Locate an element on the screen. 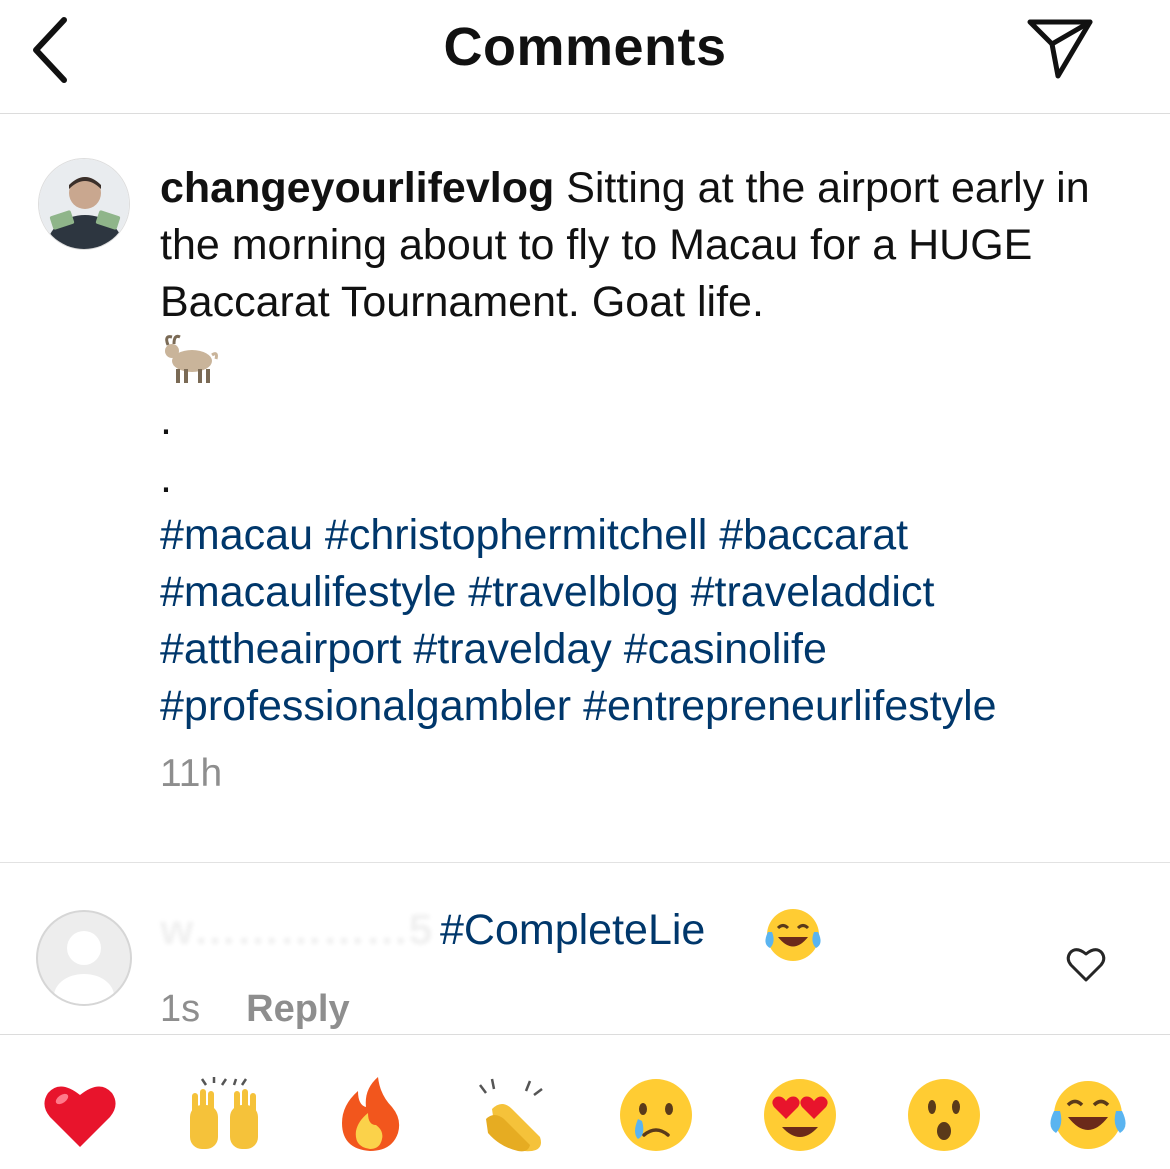  heart-eyes-emoji-button is located at coordinates (800, 1115).